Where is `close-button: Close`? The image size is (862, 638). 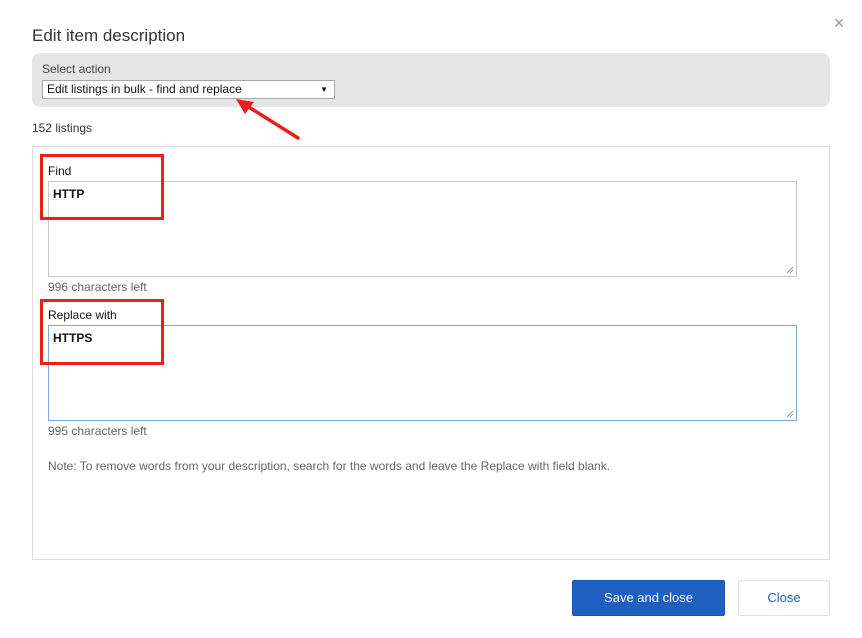 close-button: Close is located at coordinates (784, 598).